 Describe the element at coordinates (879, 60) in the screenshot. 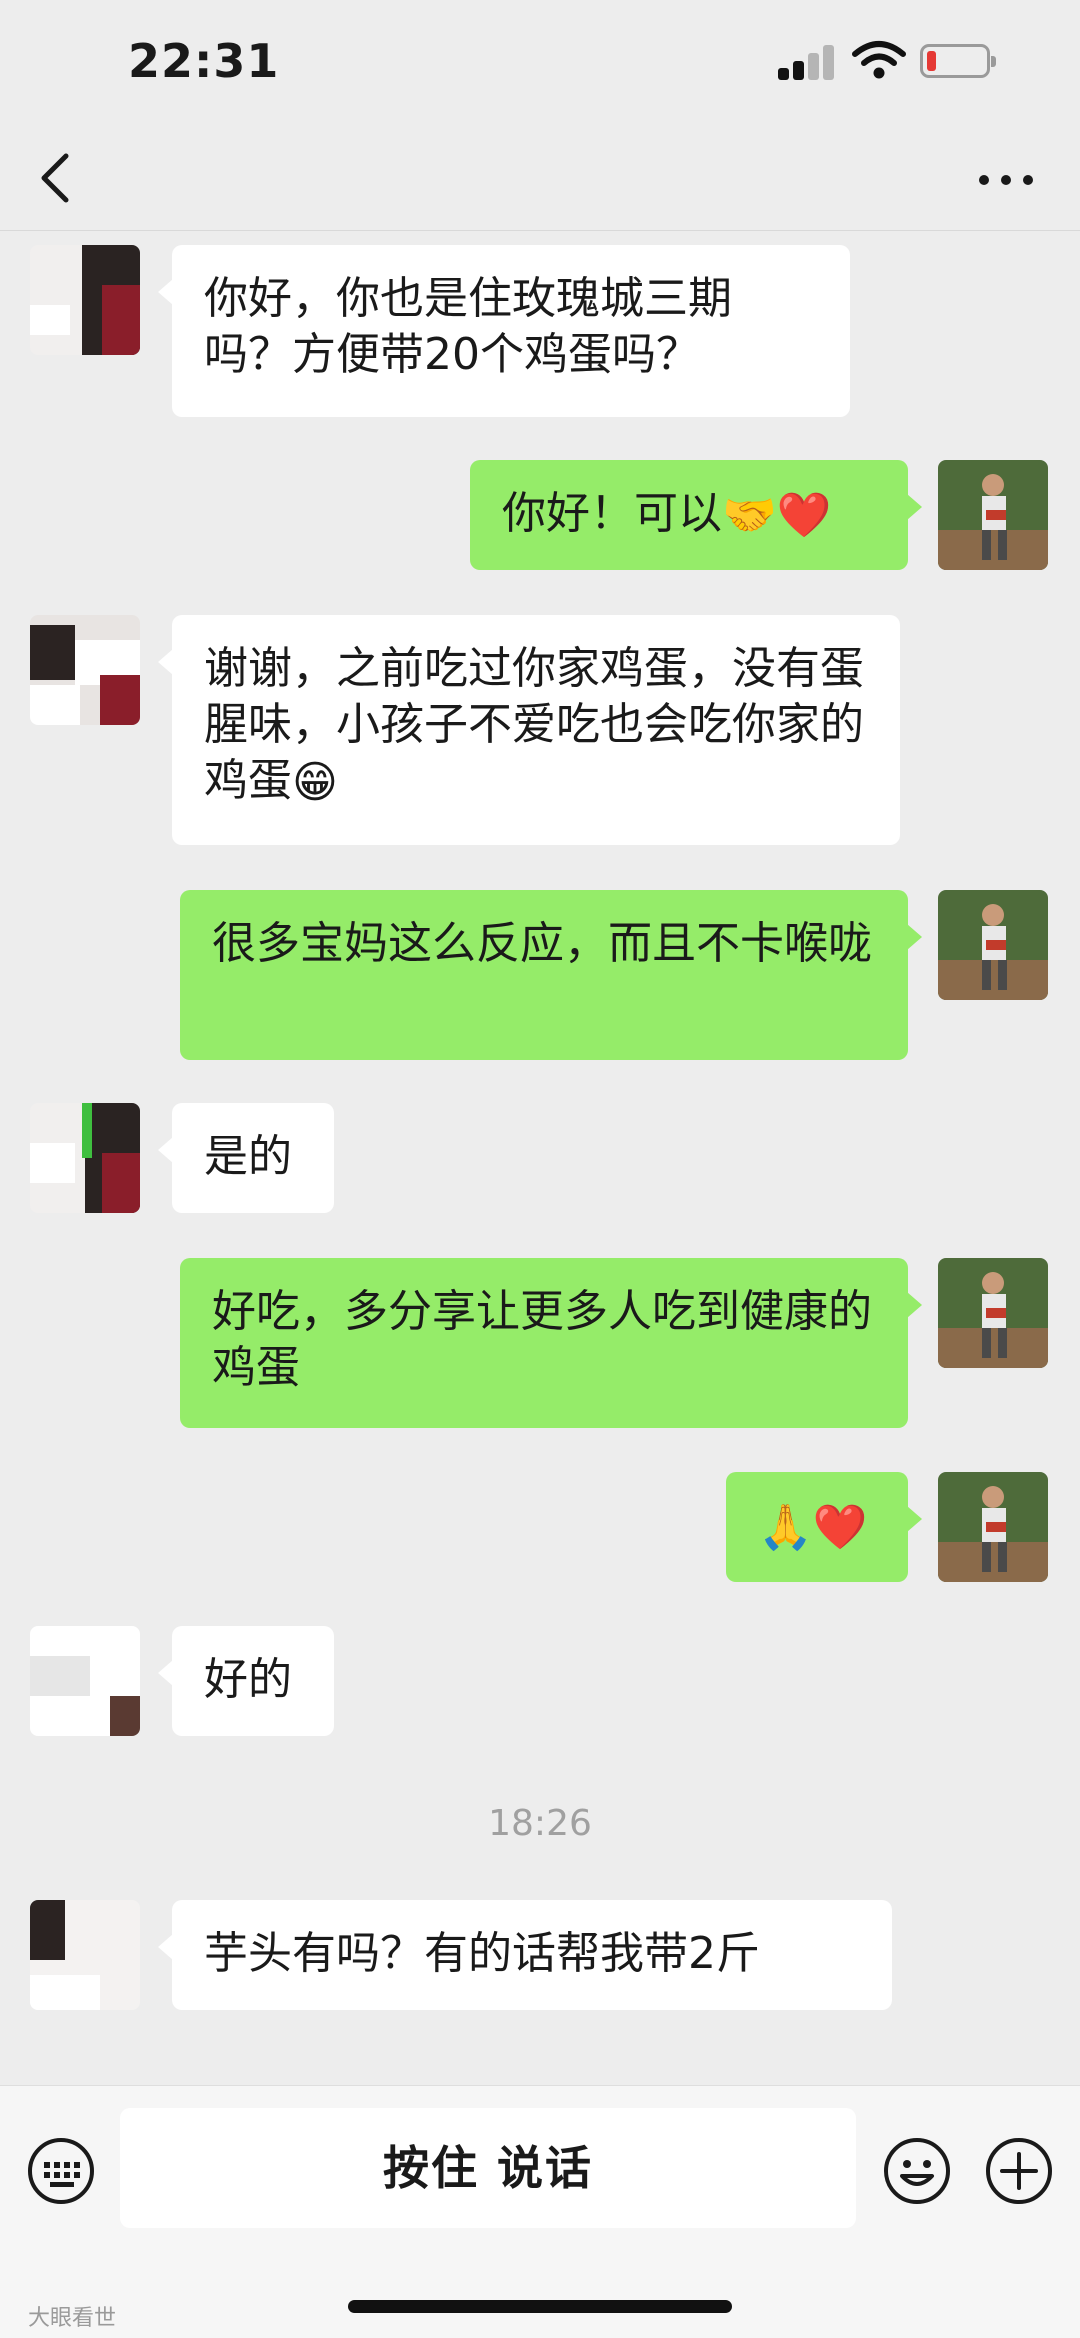

I see `wifi-icon` at that location.